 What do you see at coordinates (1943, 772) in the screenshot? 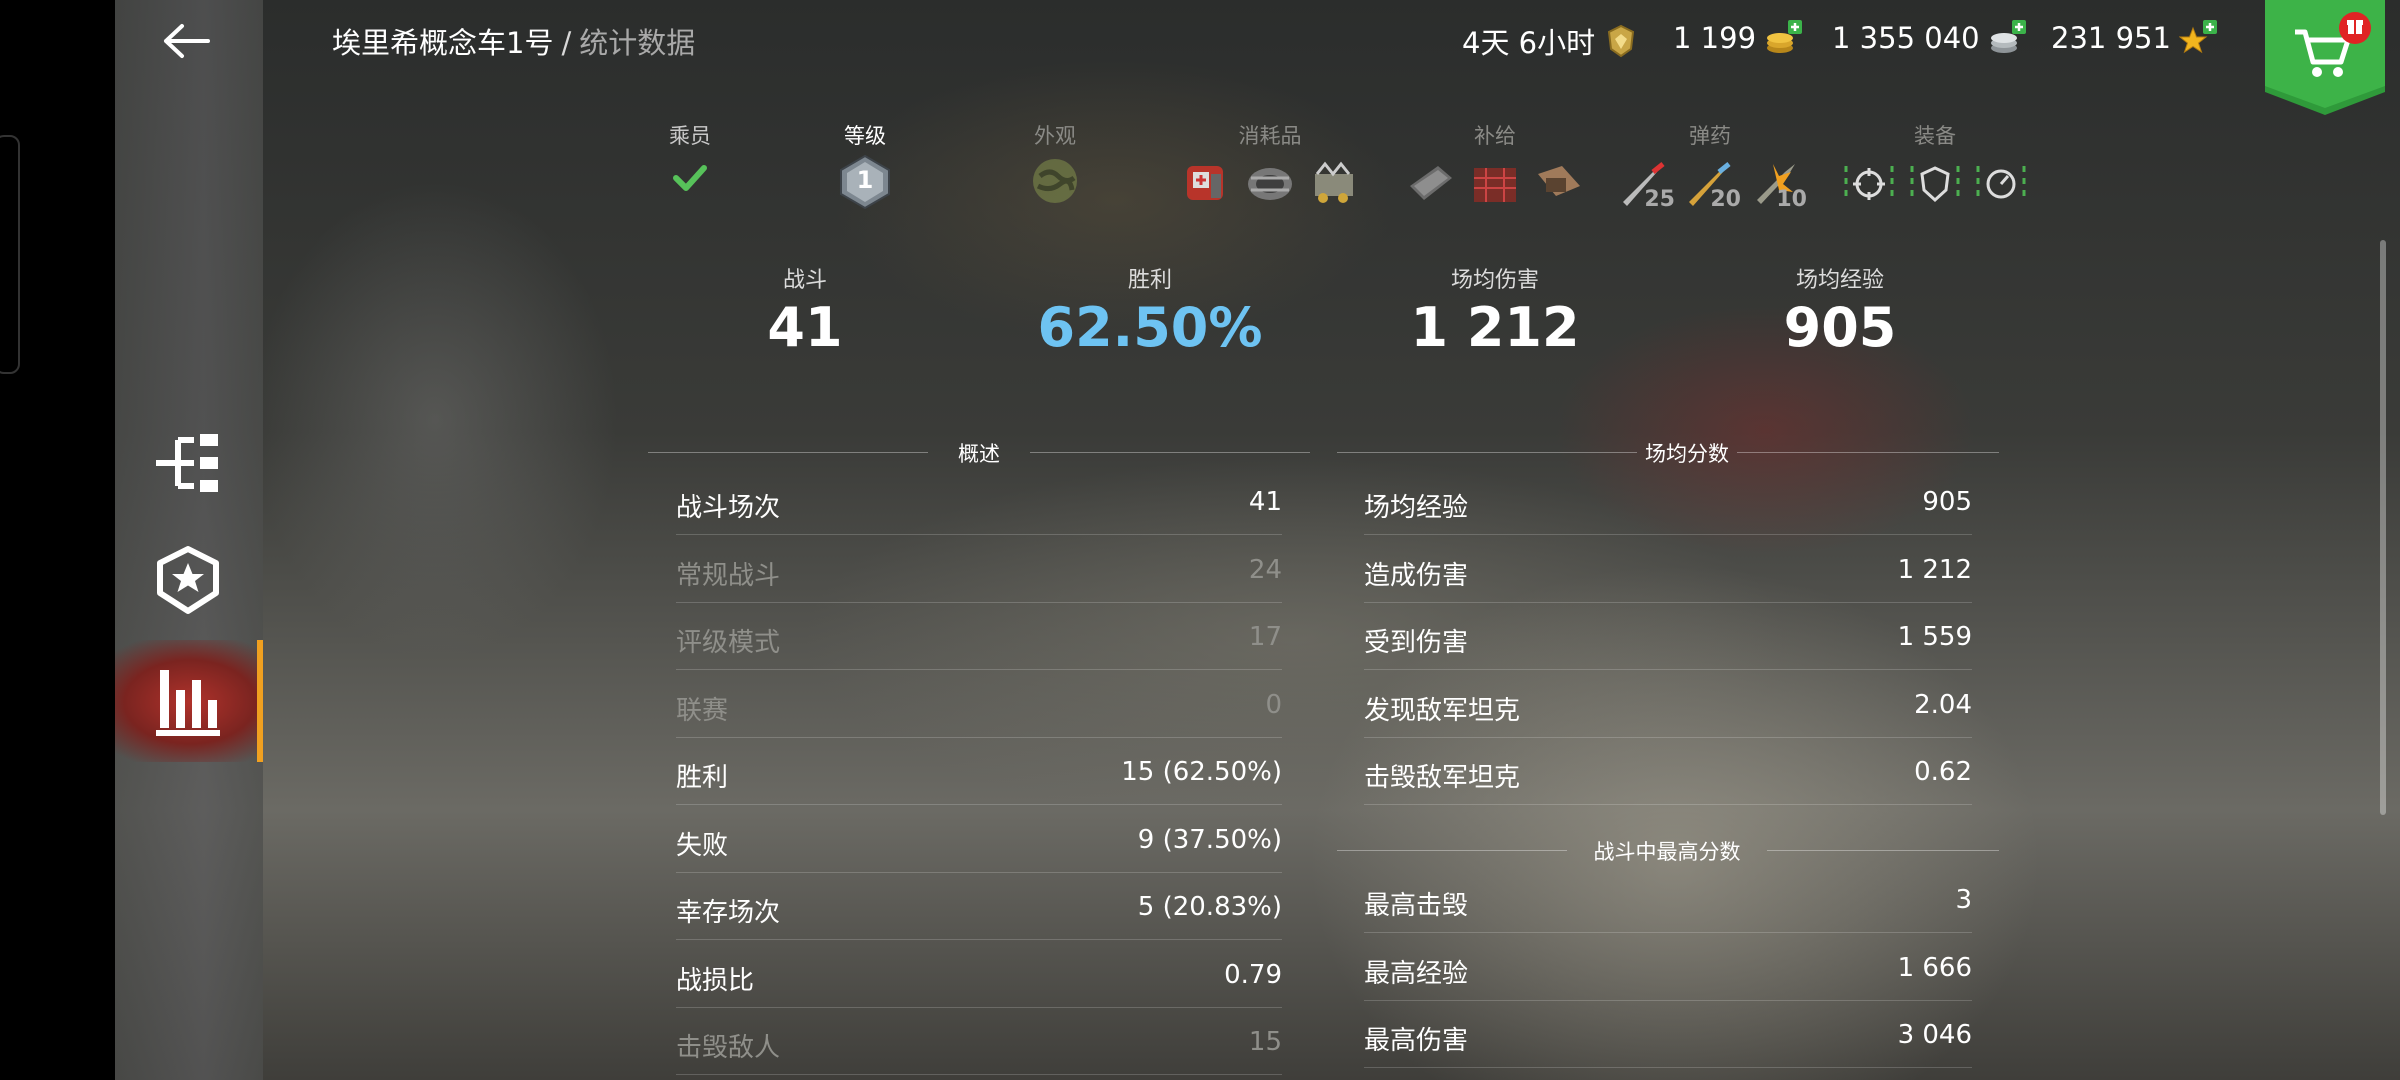
I see `row-value: 0.62` at bounding box center [1943, 772].